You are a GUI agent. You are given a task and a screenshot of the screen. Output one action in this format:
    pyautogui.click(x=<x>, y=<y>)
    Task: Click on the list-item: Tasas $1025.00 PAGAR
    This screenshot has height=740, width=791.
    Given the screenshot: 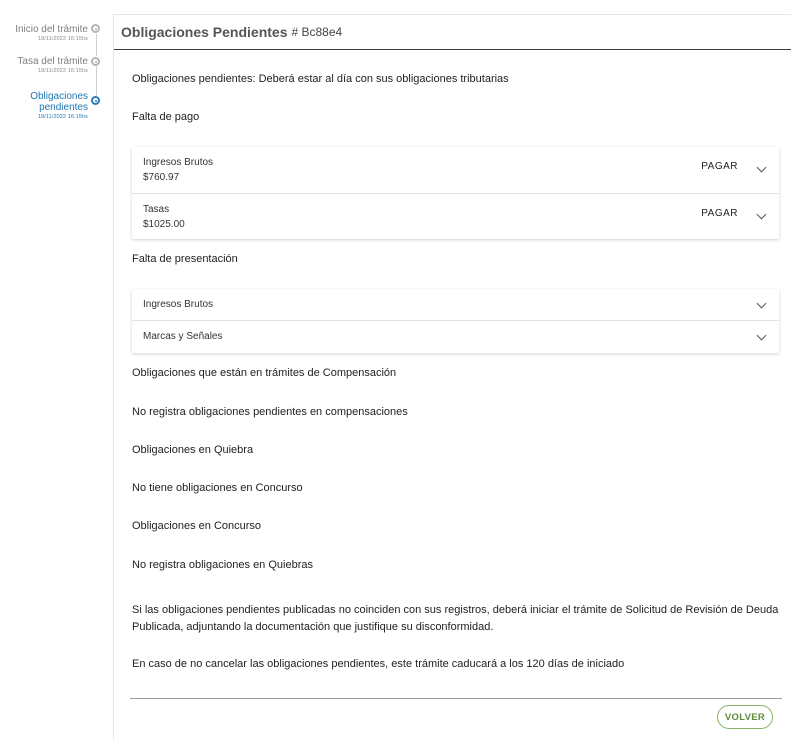 What is the action you would take?
    pyautogui.click(x=455, y=216)
    